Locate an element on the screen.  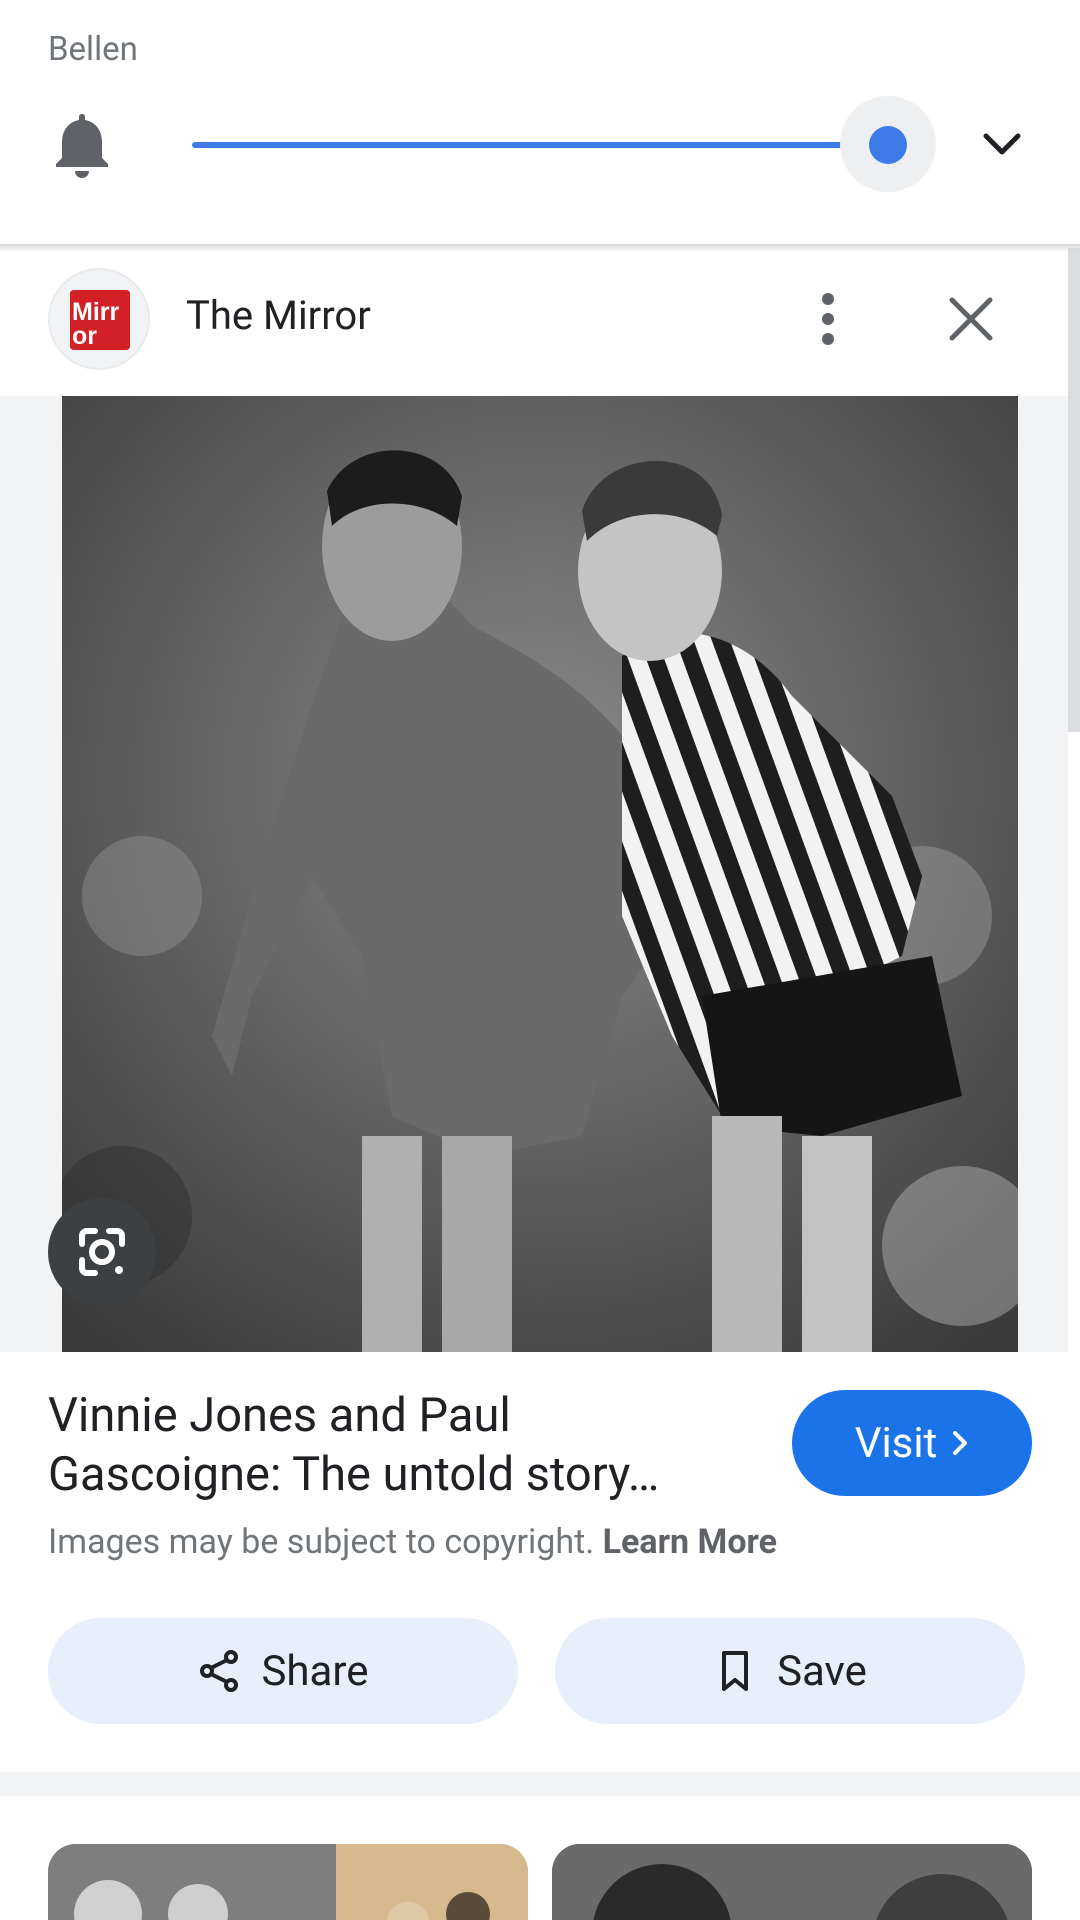
scrollbar is located at coordinates (1074, 490).